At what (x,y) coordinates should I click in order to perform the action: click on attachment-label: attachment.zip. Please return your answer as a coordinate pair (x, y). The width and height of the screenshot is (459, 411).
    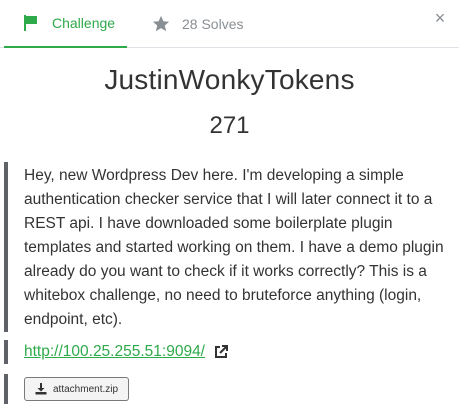
    Looking at the image, I should click on (86, 389).